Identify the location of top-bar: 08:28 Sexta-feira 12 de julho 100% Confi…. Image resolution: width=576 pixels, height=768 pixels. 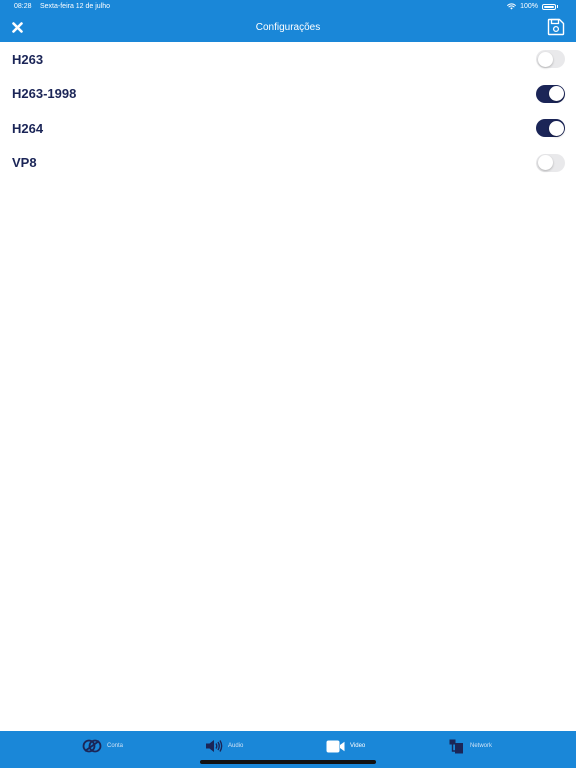
(288, 21).